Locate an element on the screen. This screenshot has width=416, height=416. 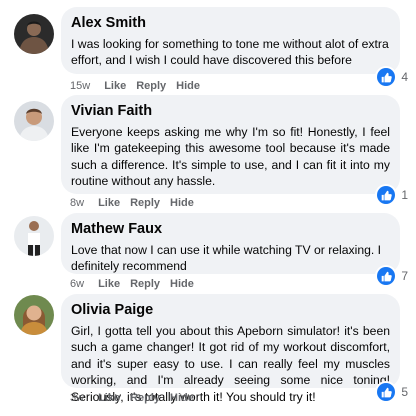
person-woman-portrait-icon is located at coordinates (34, 315).